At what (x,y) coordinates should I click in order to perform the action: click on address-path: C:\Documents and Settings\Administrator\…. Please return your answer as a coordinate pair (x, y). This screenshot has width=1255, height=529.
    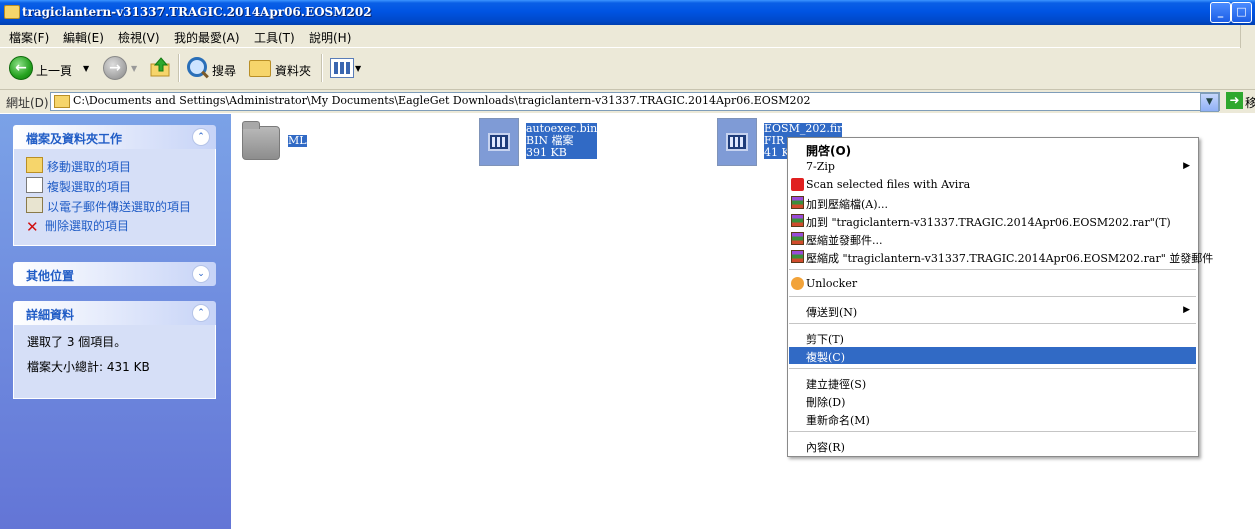
    Looking at the image, I should click on (442, 100).